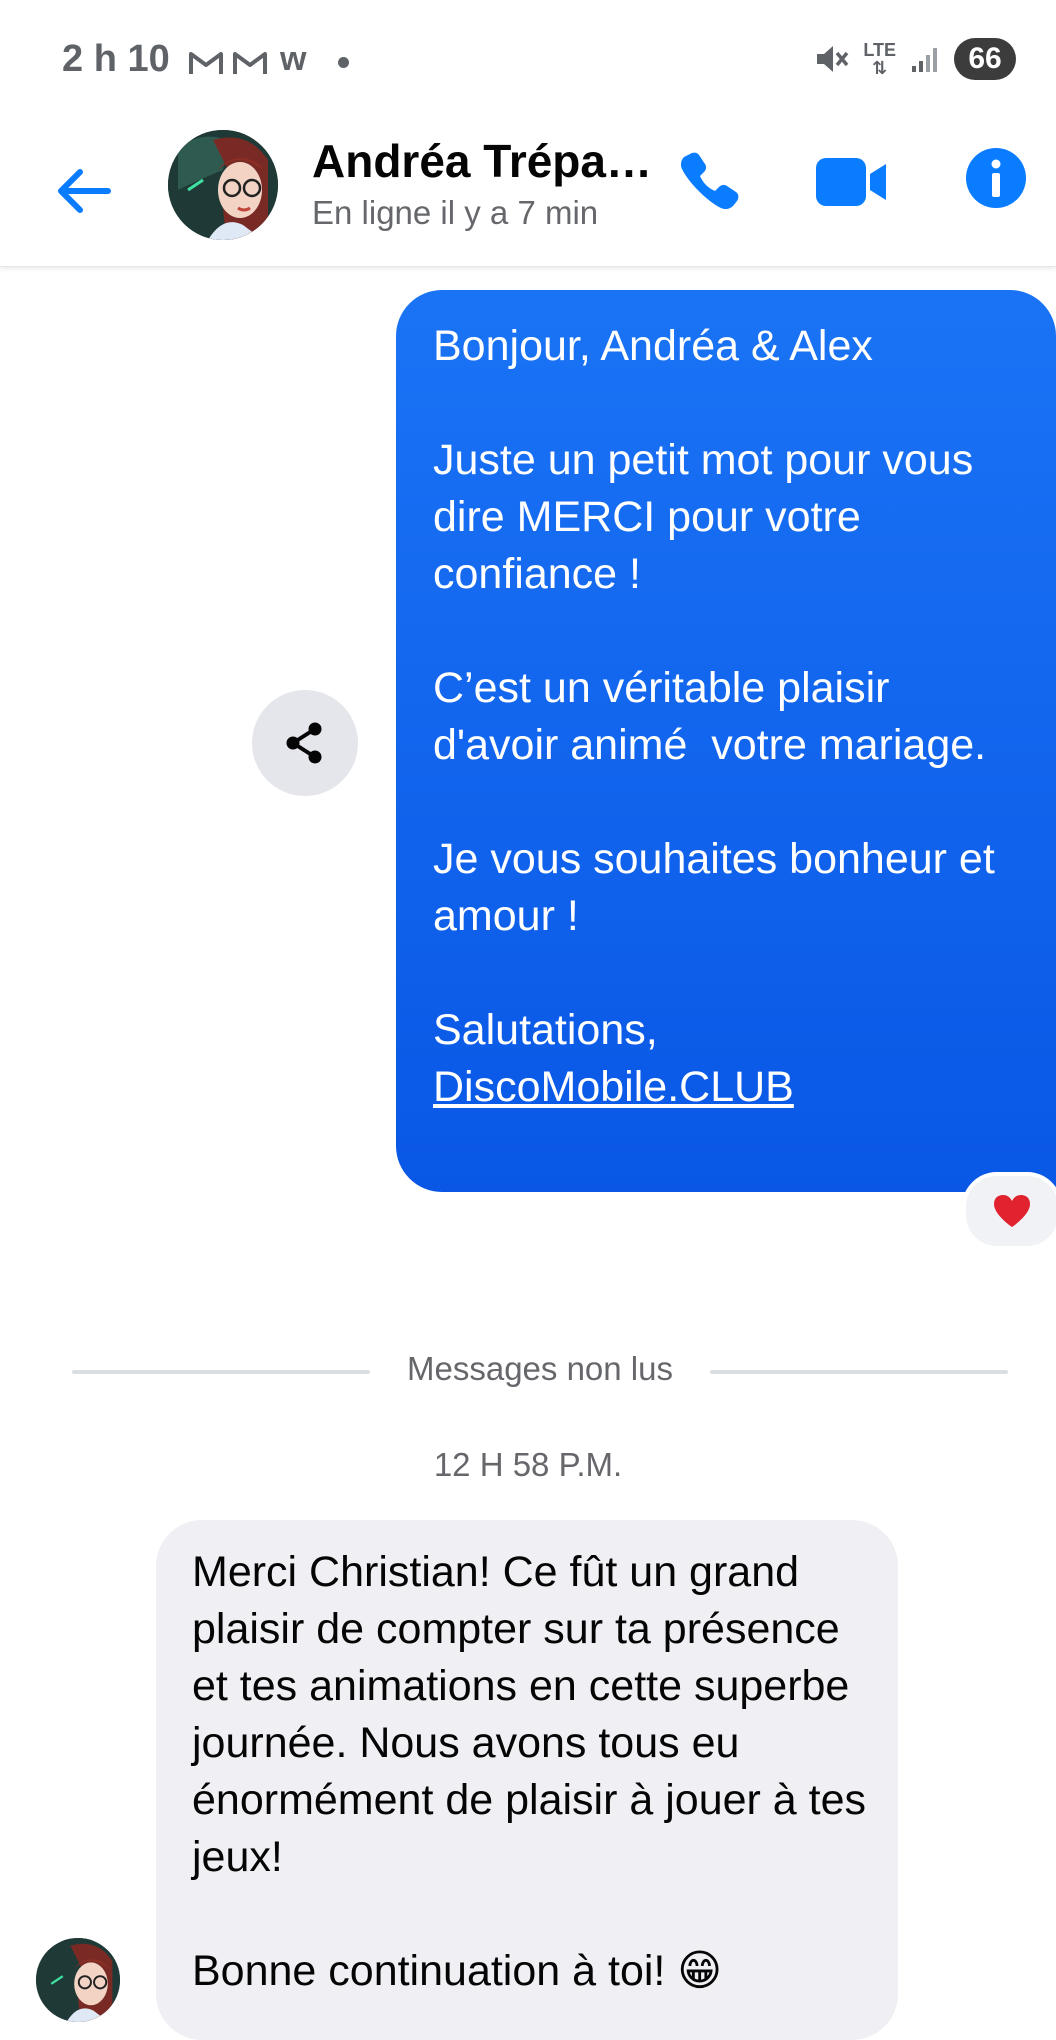 This screenshot has height=2040, width=1056. Describe the element at coordinates (116, 59) in the screenshot. I see `status-time: 2 h 10` at that location.